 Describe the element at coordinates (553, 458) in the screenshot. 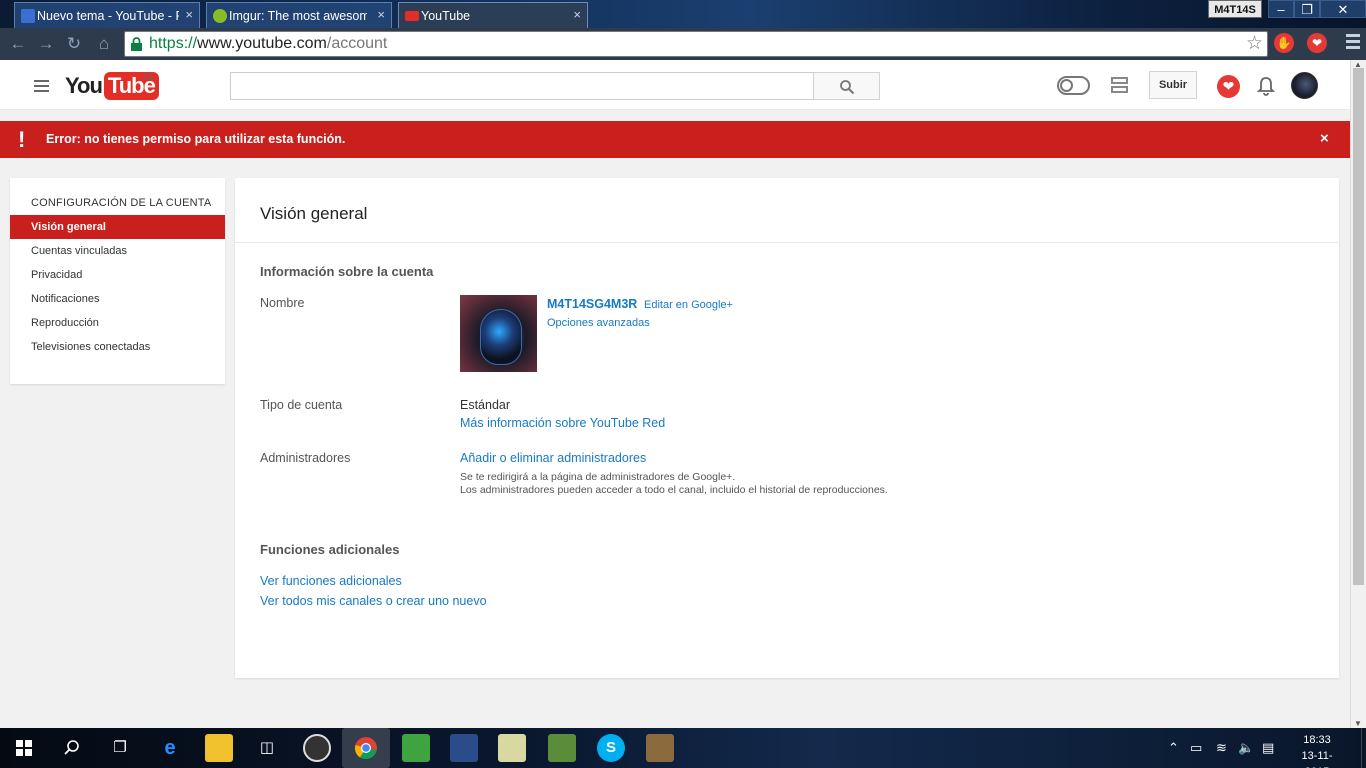

I see `manage-admins-link: Añadir o eliminar administradores` at that location.